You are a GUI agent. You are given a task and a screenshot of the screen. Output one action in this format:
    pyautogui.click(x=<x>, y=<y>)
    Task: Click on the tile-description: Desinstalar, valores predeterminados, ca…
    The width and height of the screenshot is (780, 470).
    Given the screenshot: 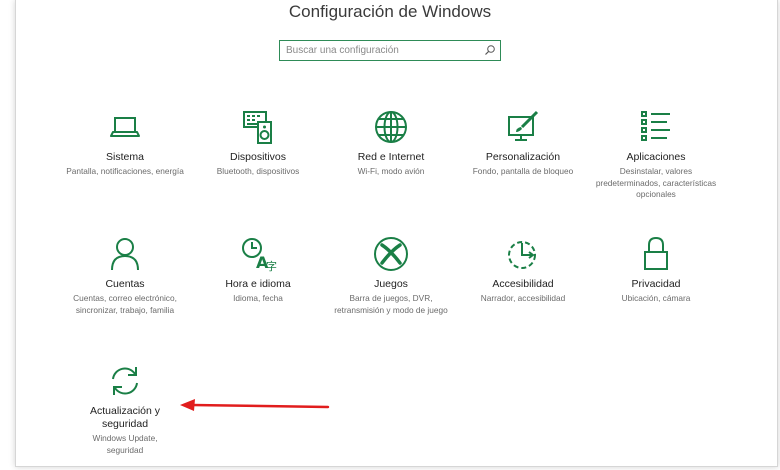 What is the action you would take?
    pyautogui.click(x=656, y=182)
    